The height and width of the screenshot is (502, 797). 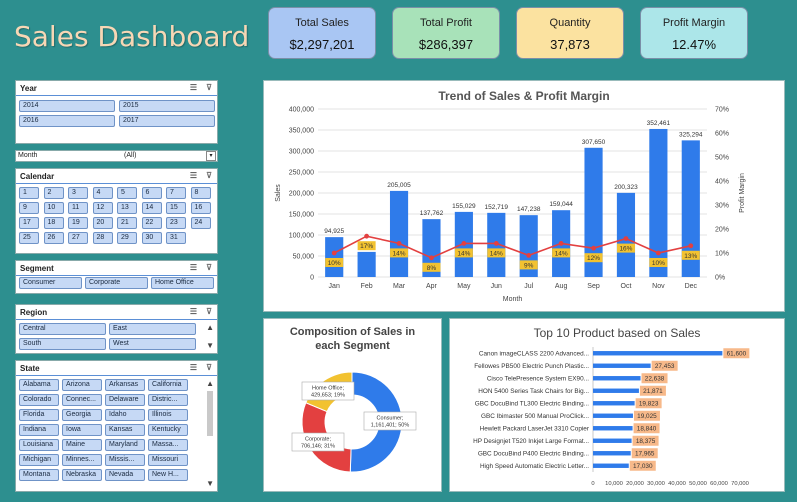 I want to click on scrollbar-thumb, so click(x=210, y=413).